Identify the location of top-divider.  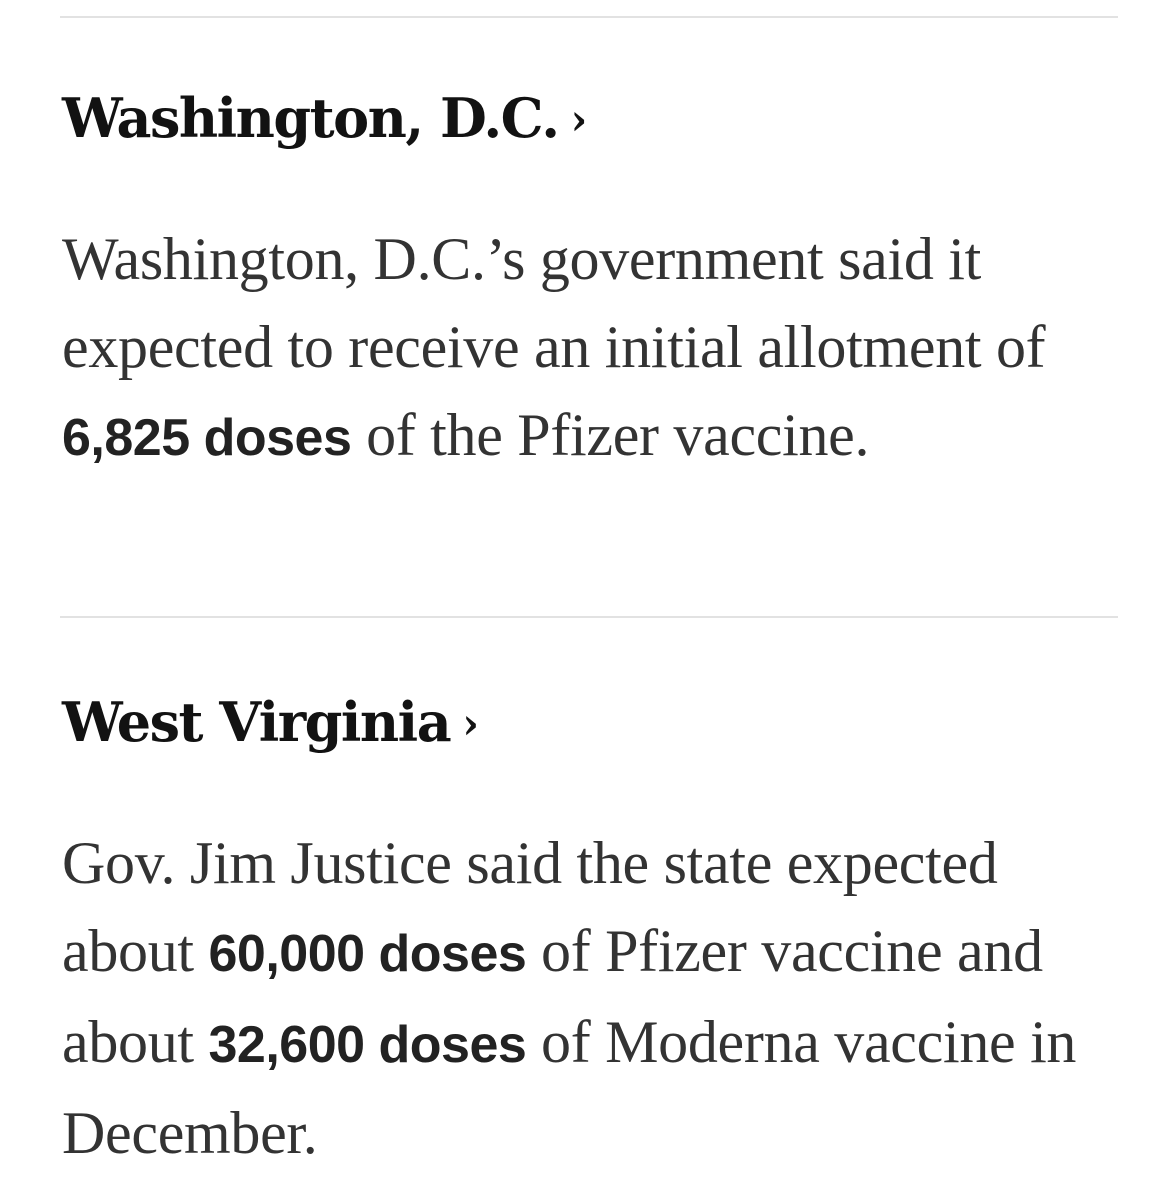
(589, 17).